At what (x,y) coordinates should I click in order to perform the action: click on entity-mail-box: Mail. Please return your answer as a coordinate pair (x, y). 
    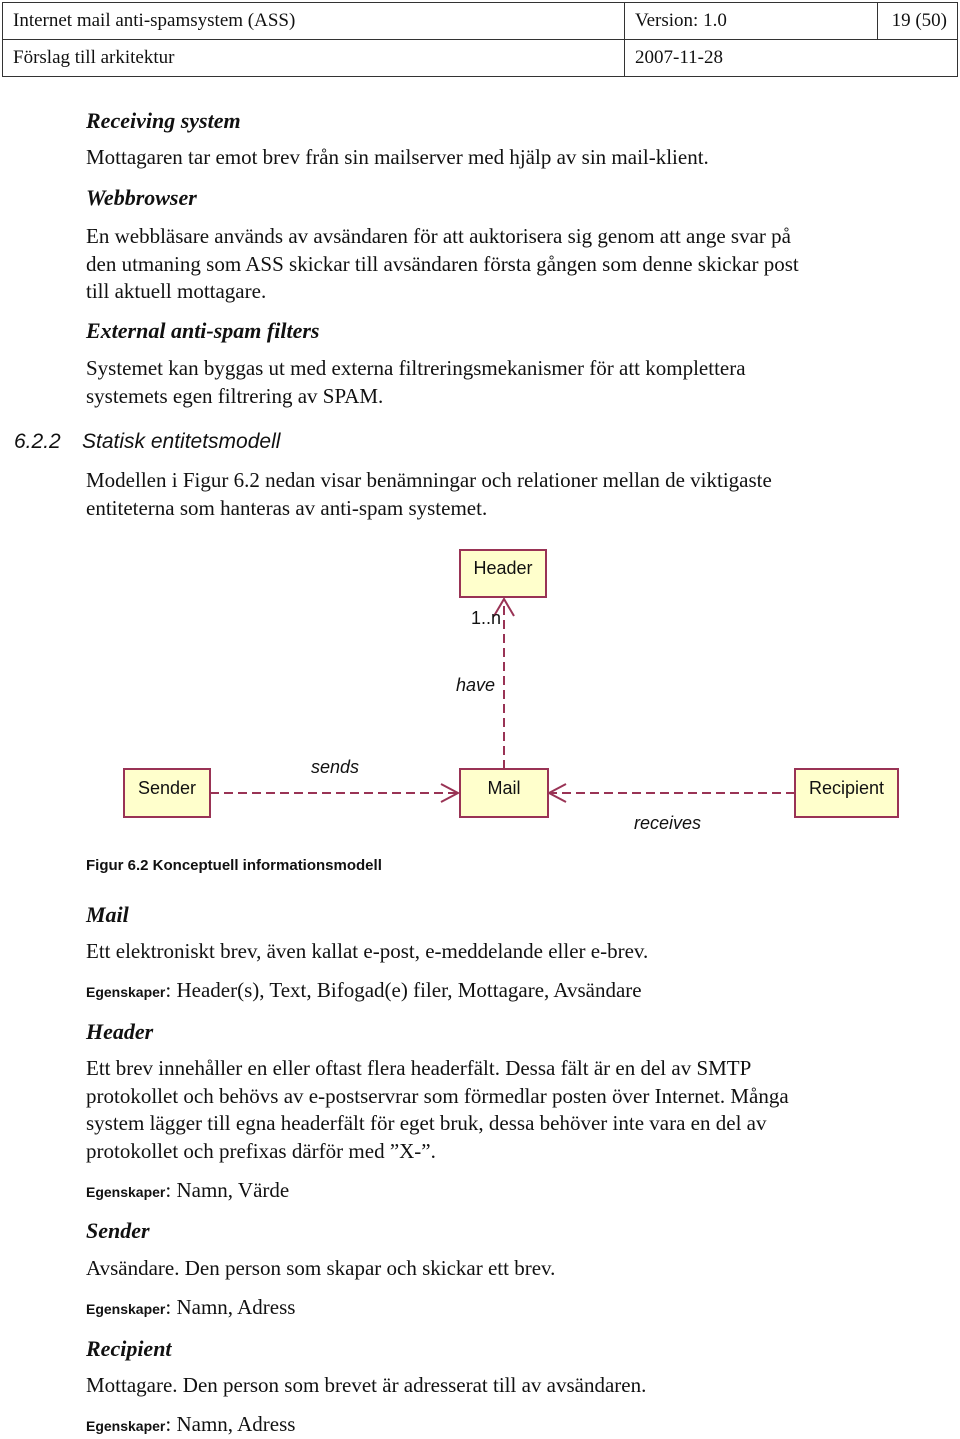
    Looking at the image, I should click on (504, 793).